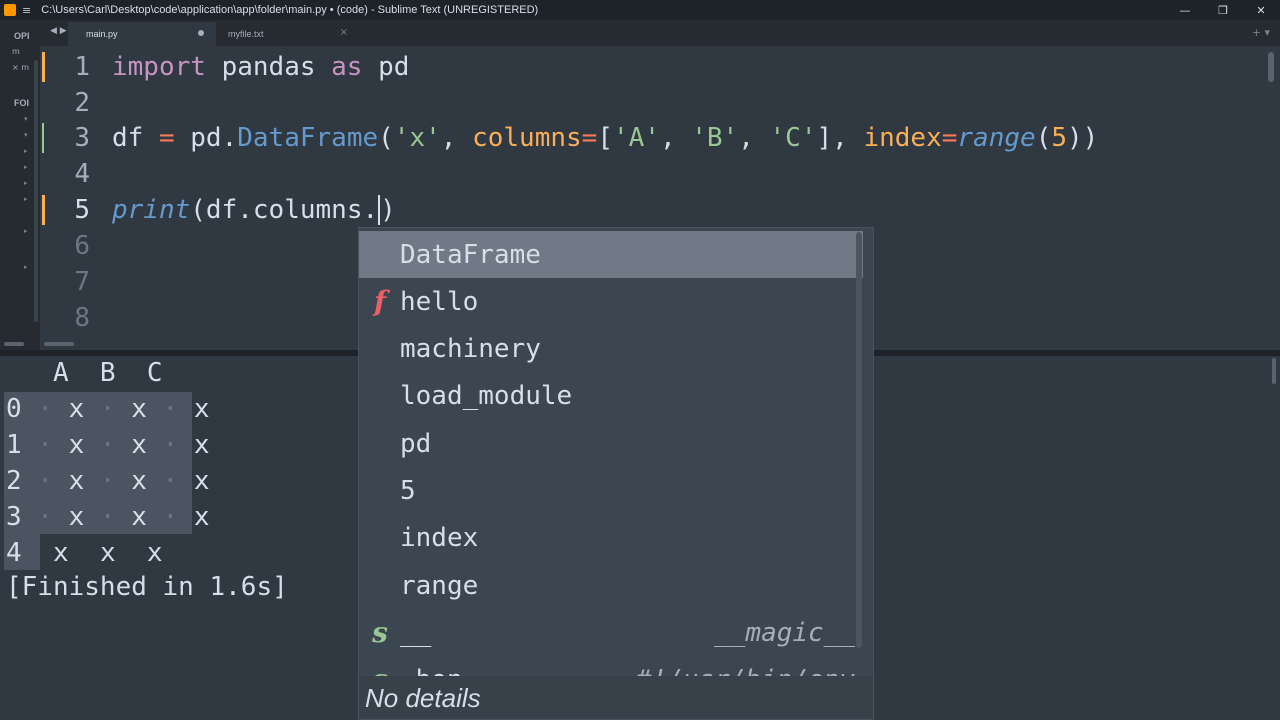 The image size is (1280, 720). What do you see at coordinates (82, 103) in the screenshot?
I see `line-number: 2` at bounding box center [82, 103].